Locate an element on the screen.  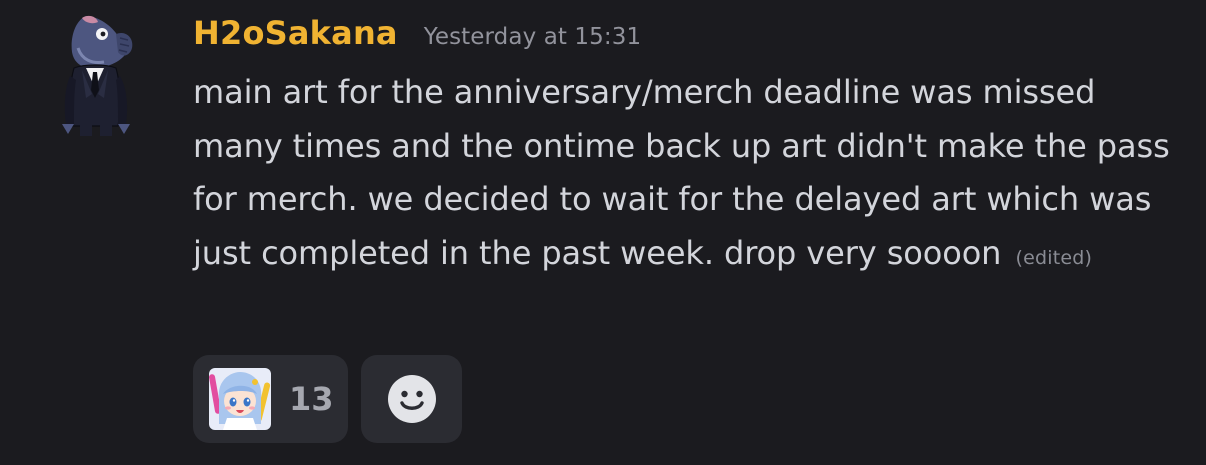
message-header: H2oSakana Yesterday at 15:31 is located at coordinates (417, 36).